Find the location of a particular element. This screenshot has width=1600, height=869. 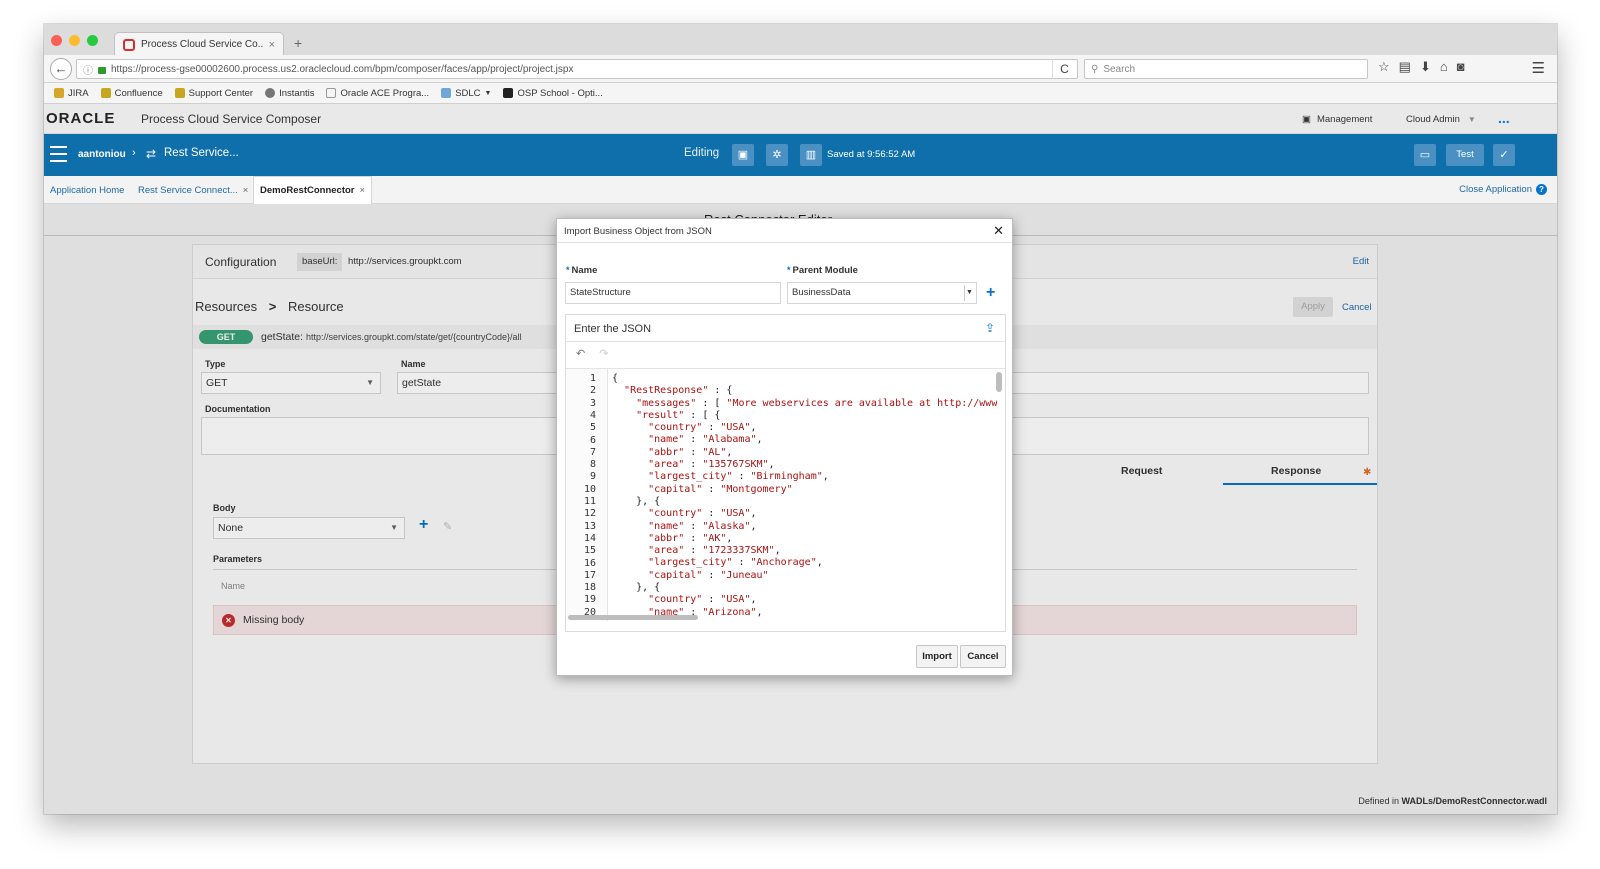

help-icon: ? is located at coordinates (1541, 189).